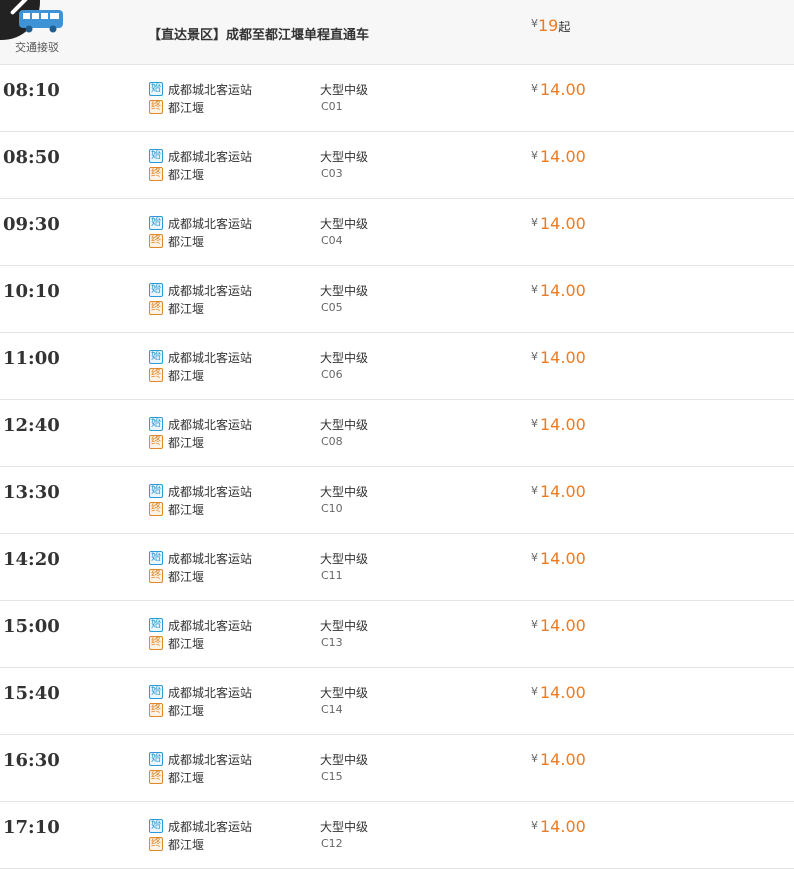 The image size is (794, 869). Describe the element at coordinates (548, 25) in the screenshot. I see `price-amount: 19` at that location.